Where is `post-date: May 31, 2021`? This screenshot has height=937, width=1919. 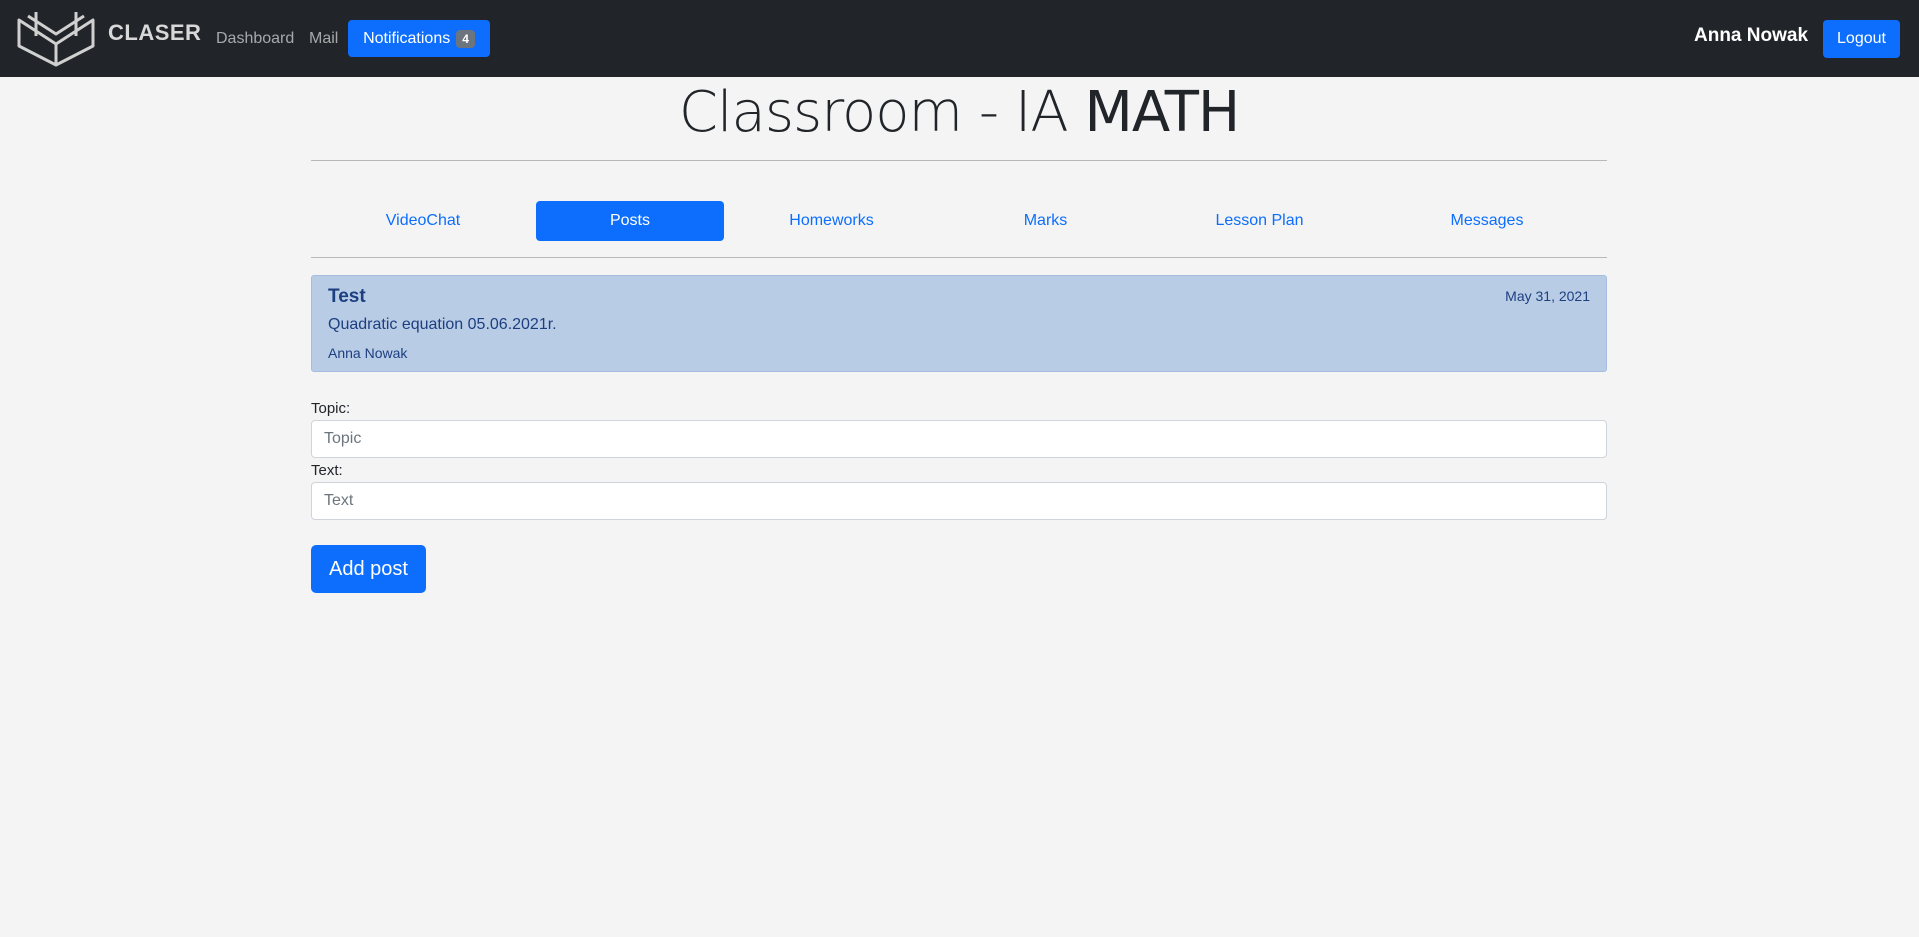 post-date: May 31, 2021 is located at coordinates (1547, 296).